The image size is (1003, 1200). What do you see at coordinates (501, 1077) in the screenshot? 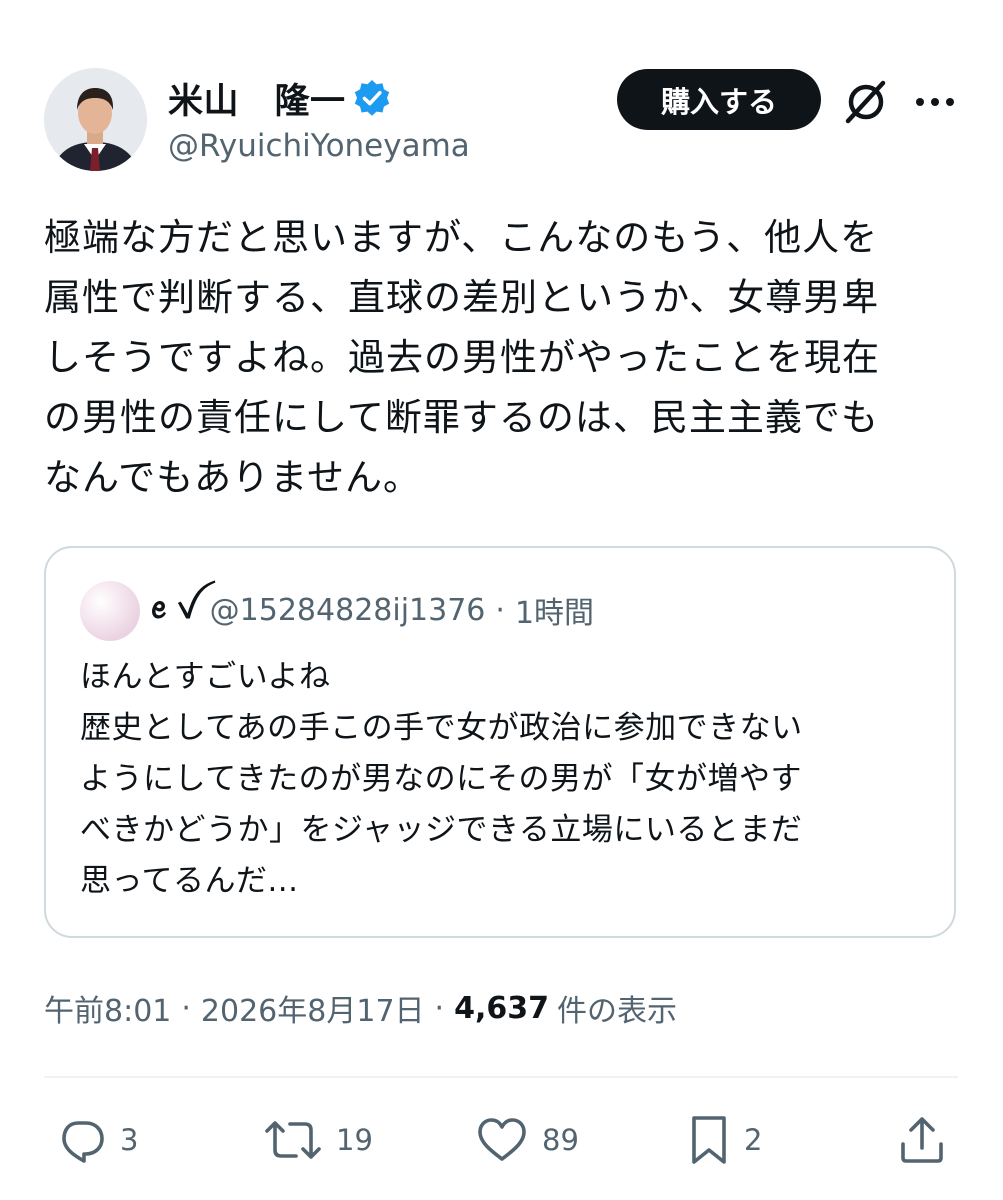
I see `divider` at bounding box center [501, 1077].